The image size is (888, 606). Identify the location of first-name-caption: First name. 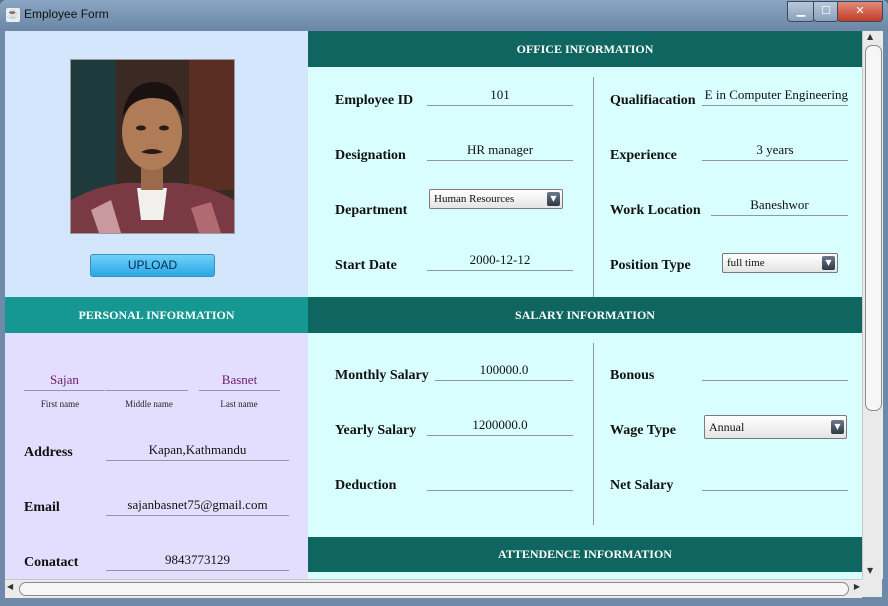
(60, 404).